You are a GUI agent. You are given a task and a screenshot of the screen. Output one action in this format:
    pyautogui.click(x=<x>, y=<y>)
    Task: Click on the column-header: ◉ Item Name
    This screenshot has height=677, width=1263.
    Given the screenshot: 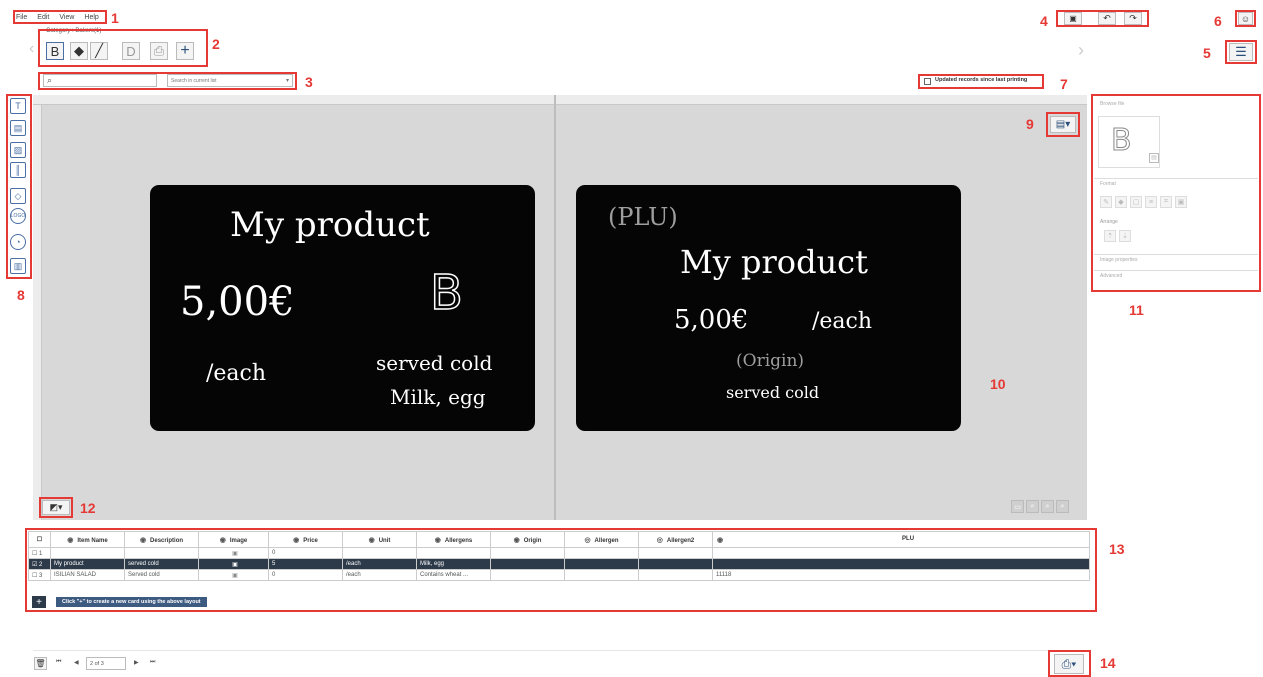 What is the action you would take?
    pyautogui.click(x=87, y=539)
    